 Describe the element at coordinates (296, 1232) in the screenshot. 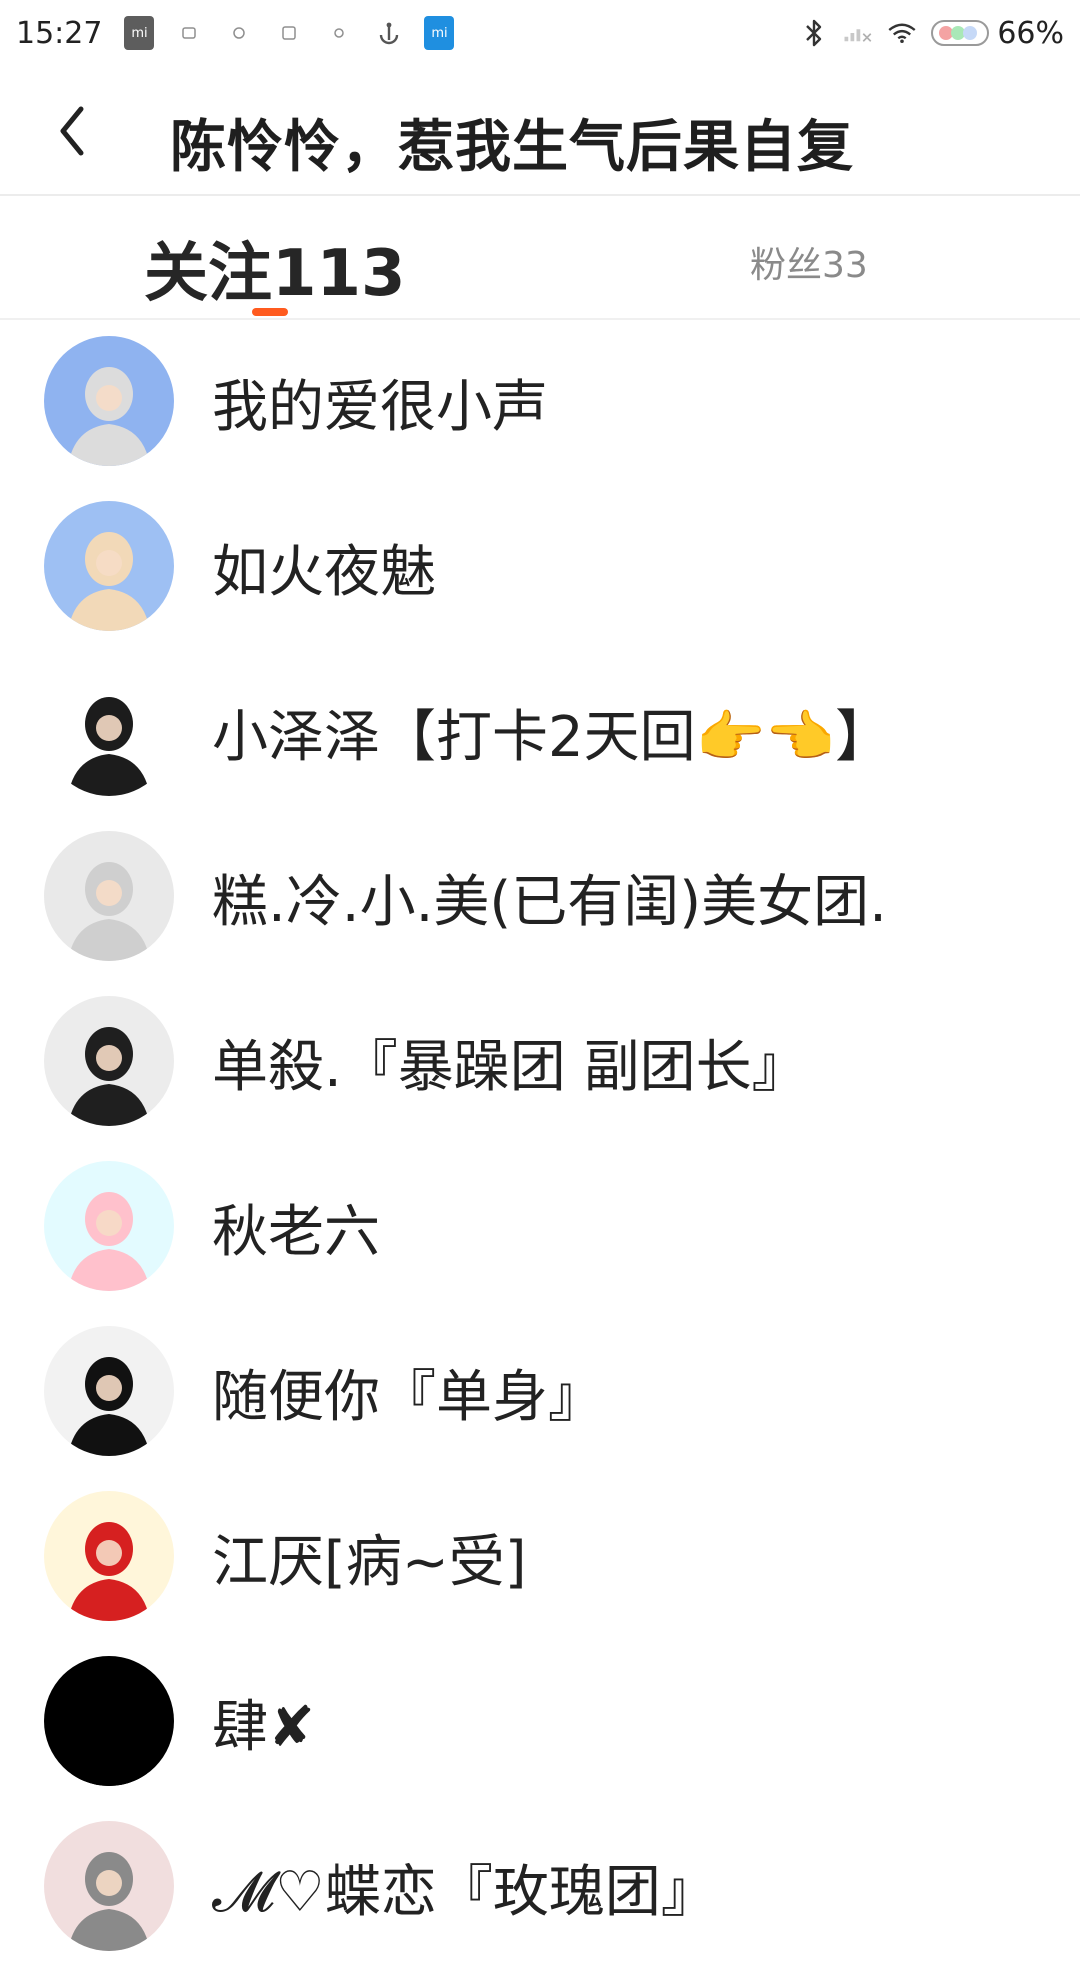

I see `user-name: 秋老六` at that location.